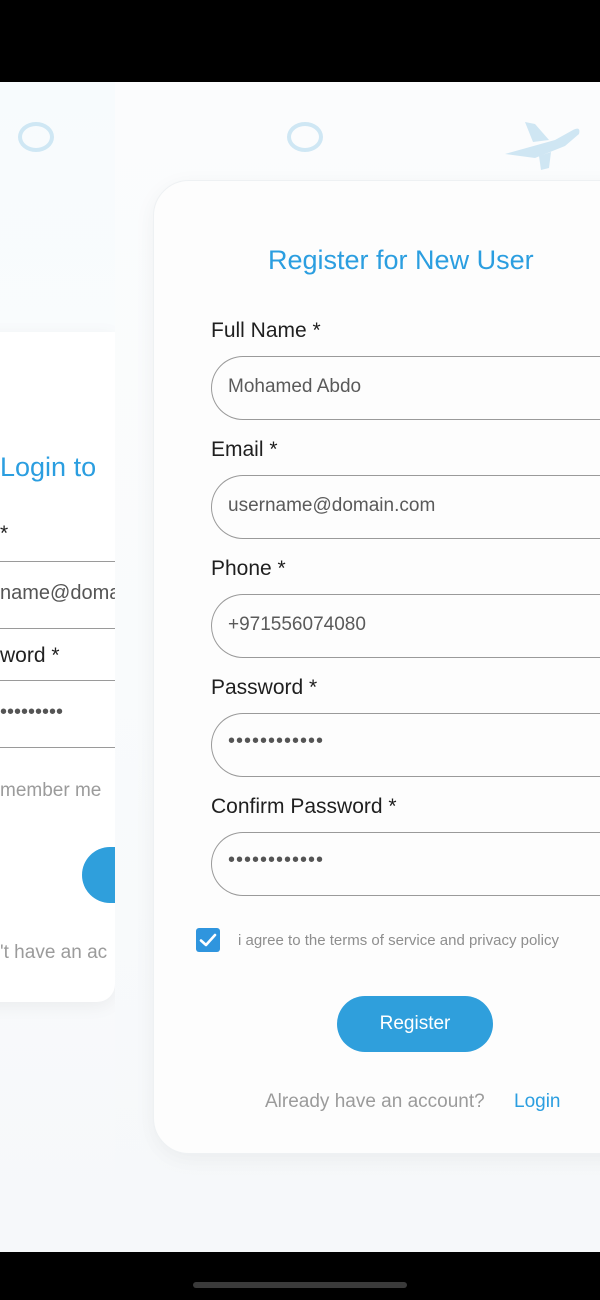  Describe the element at coordinates (57, 680) in the screenshot. I see `login-password-line` at that location.